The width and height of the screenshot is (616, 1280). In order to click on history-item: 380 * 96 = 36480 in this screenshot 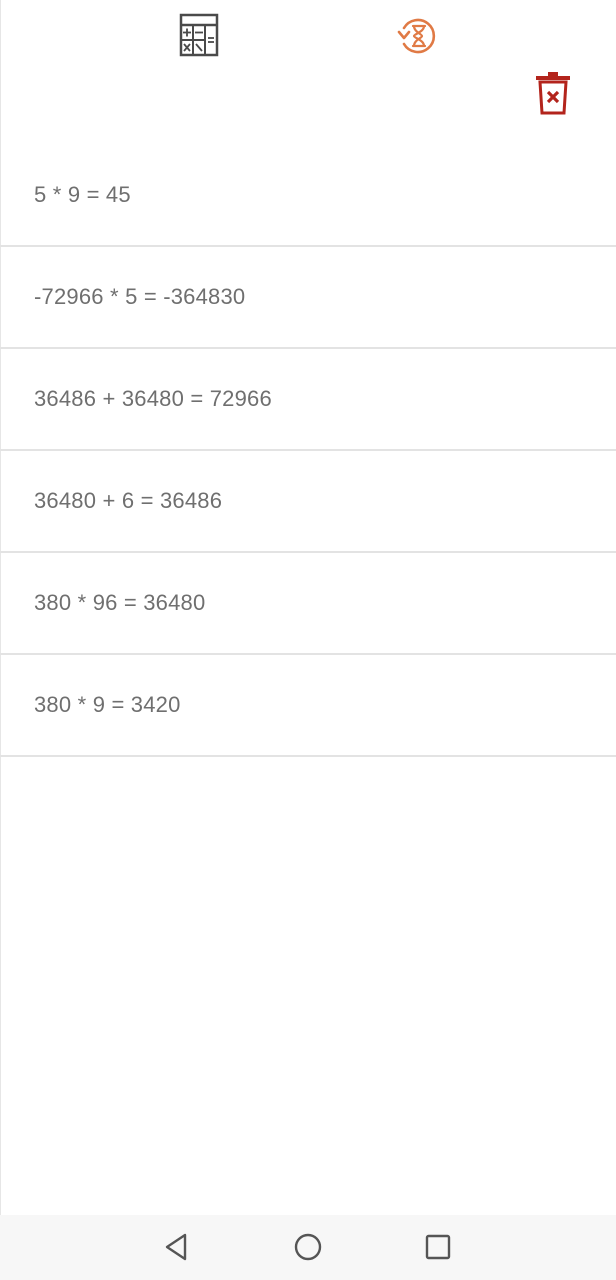, I will do `click(308, 604)`.